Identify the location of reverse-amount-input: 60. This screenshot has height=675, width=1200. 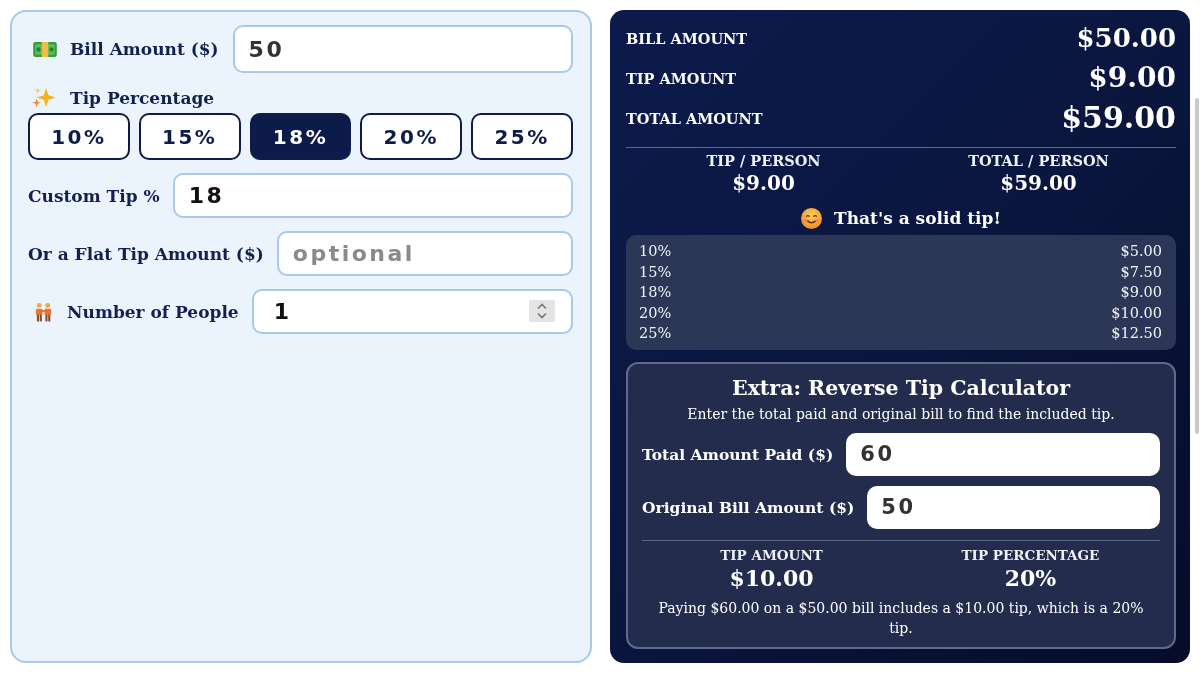
(1003, 454).